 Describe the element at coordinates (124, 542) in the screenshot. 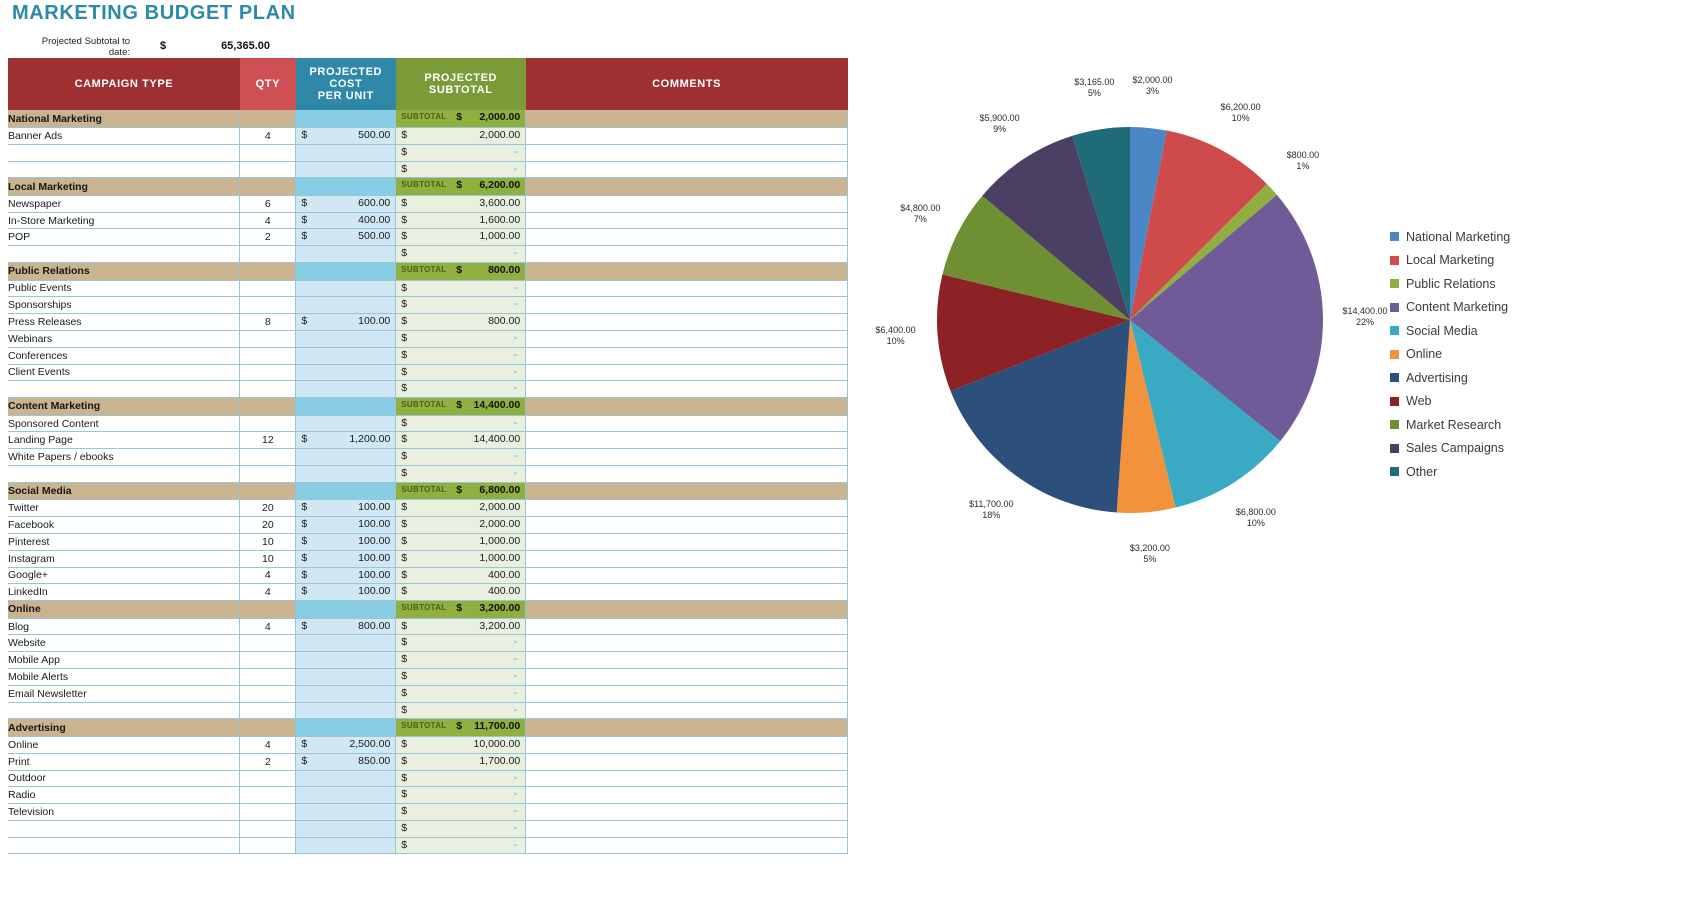

I see `cell-campaign-type: Pinterest` at that location.